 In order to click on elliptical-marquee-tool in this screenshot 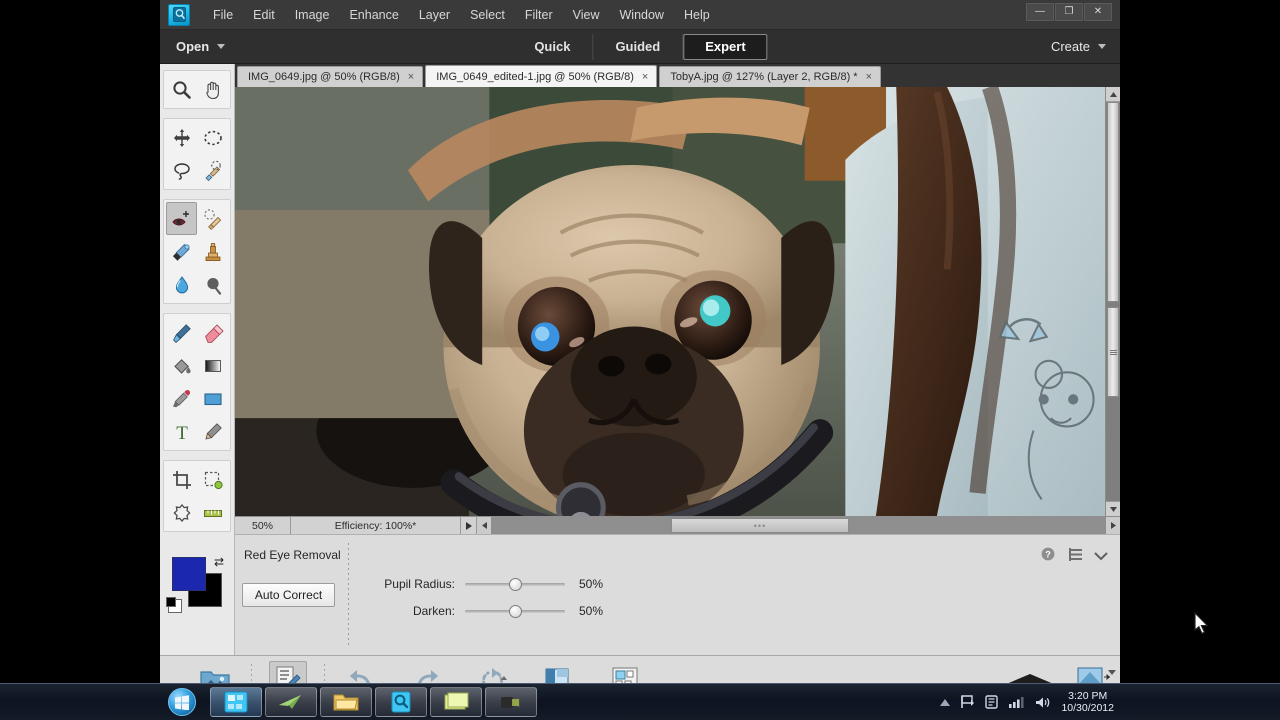, I will do `click(212, 137)`.